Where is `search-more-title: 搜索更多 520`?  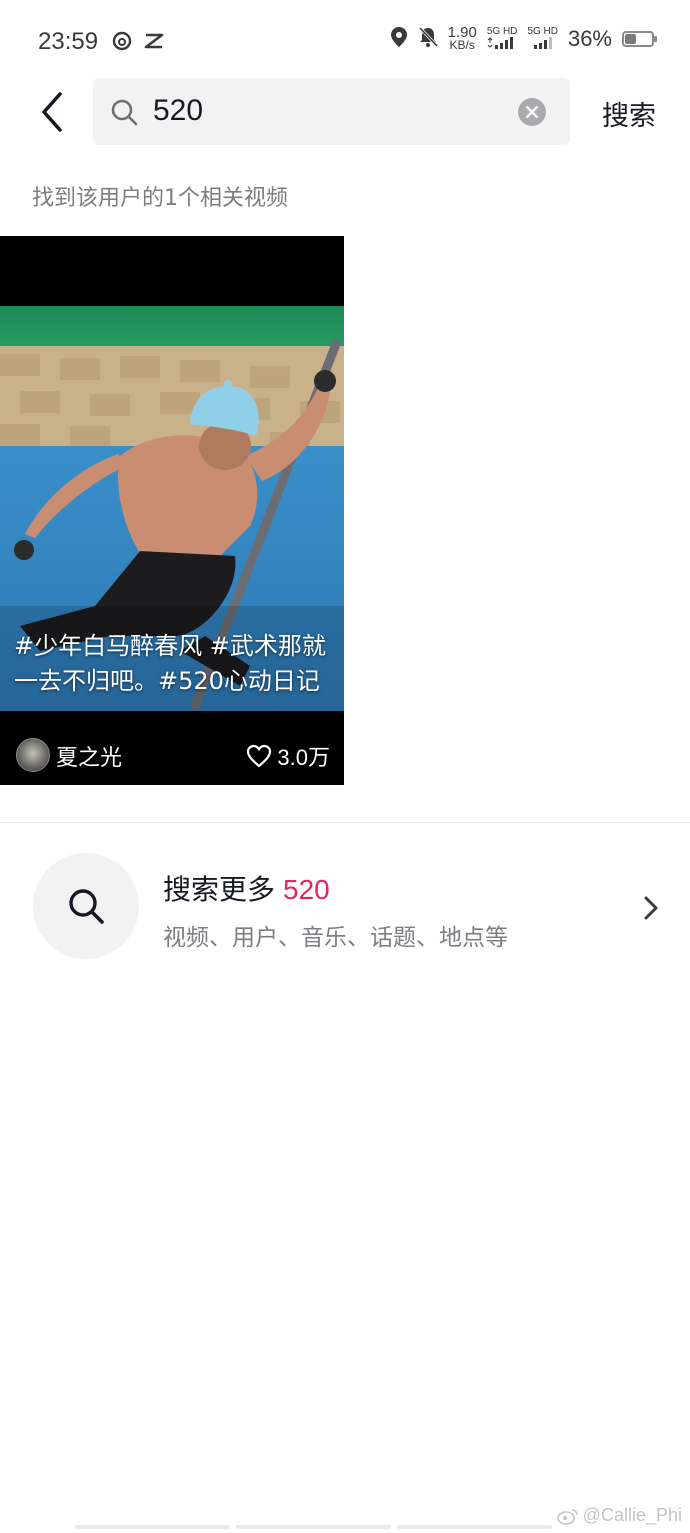
search-more-title: 搜索更多 520 is located at coordinates (246, 888).